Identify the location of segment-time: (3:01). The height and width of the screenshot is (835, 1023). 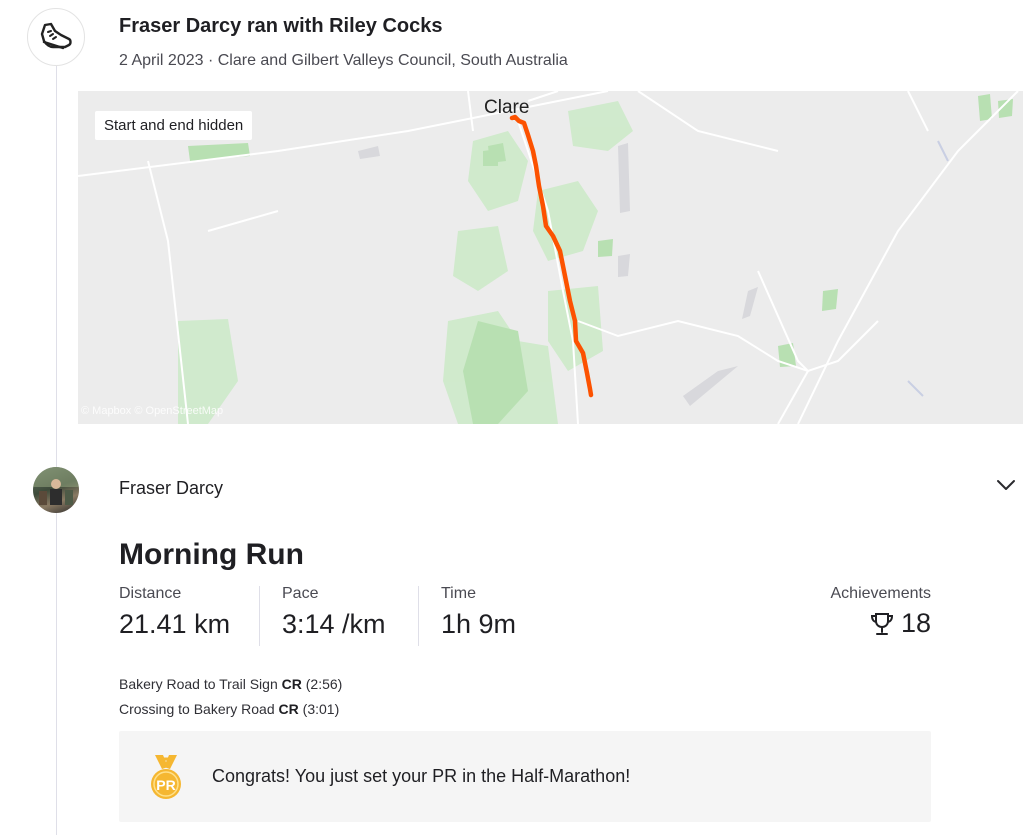
(321, 709).